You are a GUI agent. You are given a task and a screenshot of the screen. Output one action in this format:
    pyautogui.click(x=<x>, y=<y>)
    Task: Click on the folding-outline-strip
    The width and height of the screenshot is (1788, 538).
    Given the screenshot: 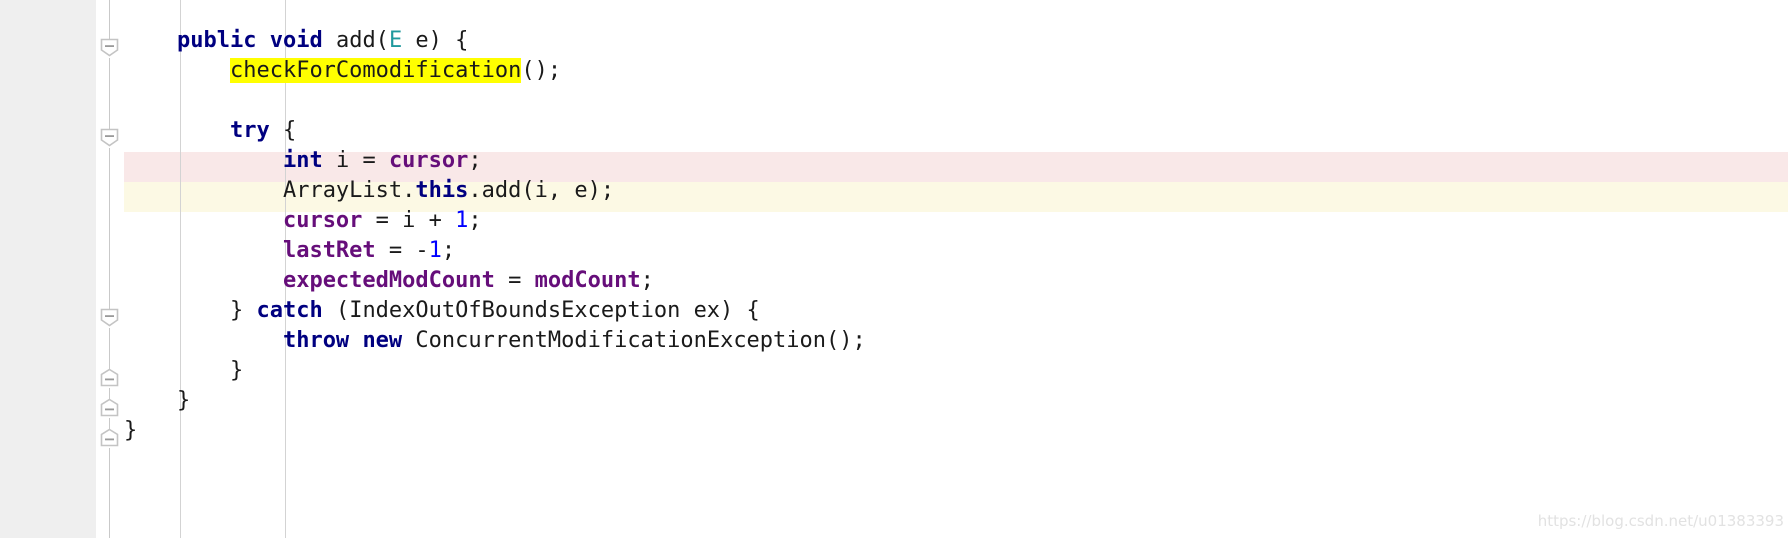 What is the action you would take?
    pyautogui.click(x=110, y=269)
    